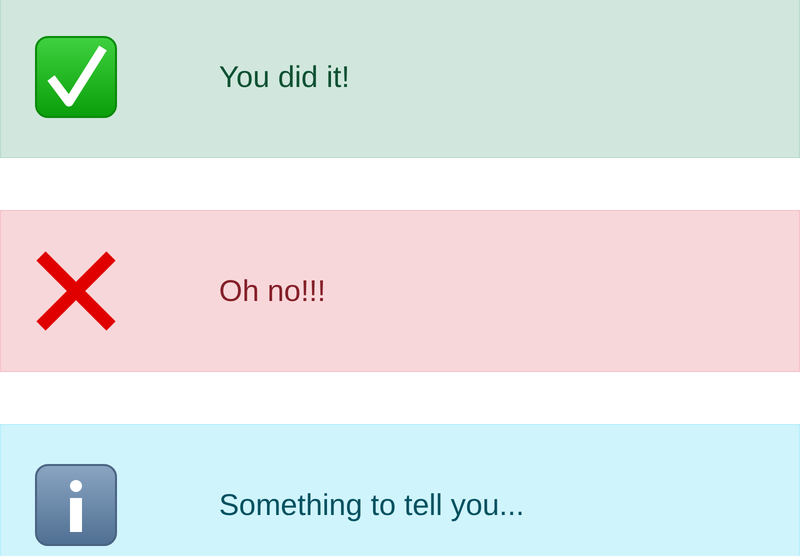  What do you see at coordinates (76, 77) in the screenshot?
I see `check-mark-icon` at bounding box center [76, 77].